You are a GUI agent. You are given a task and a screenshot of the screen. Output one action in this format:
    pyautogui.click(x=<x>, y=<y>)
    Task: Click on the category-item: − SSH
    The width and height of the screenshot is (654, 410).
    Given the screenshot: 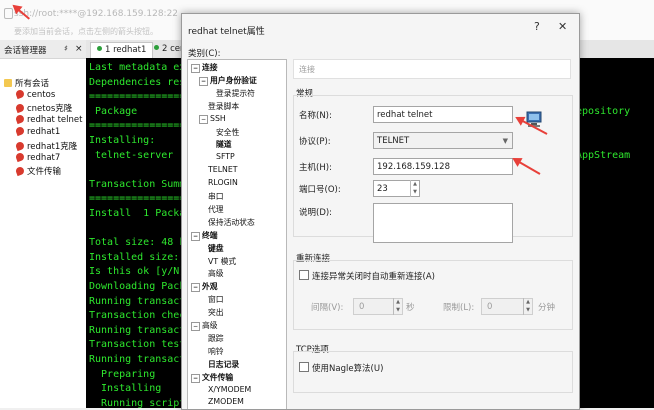 What is the action you would take?
    pyautogui.click(x=212, y=119)
    